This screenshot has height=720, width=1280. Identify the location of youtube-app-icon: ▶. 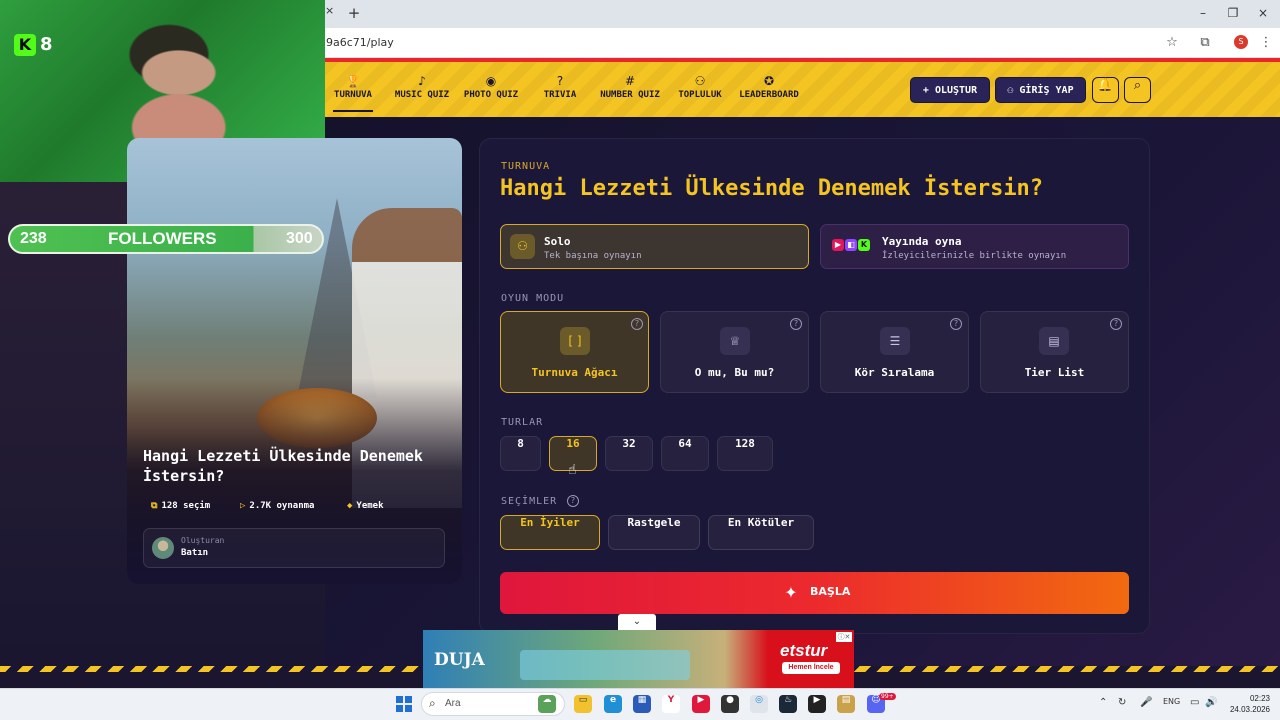
(701, 704).